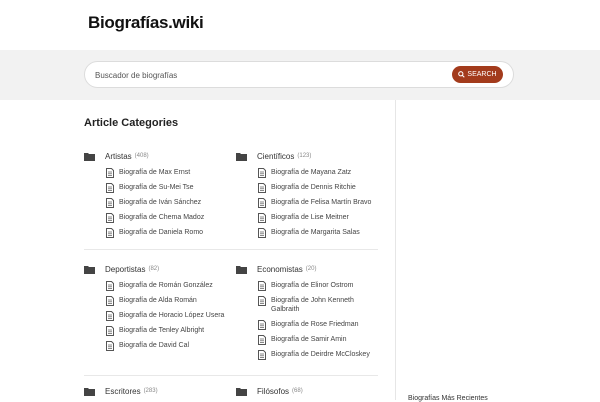 This screenshot has height=402, width=600. I want to click on category-count: (82), so click(154, 269).